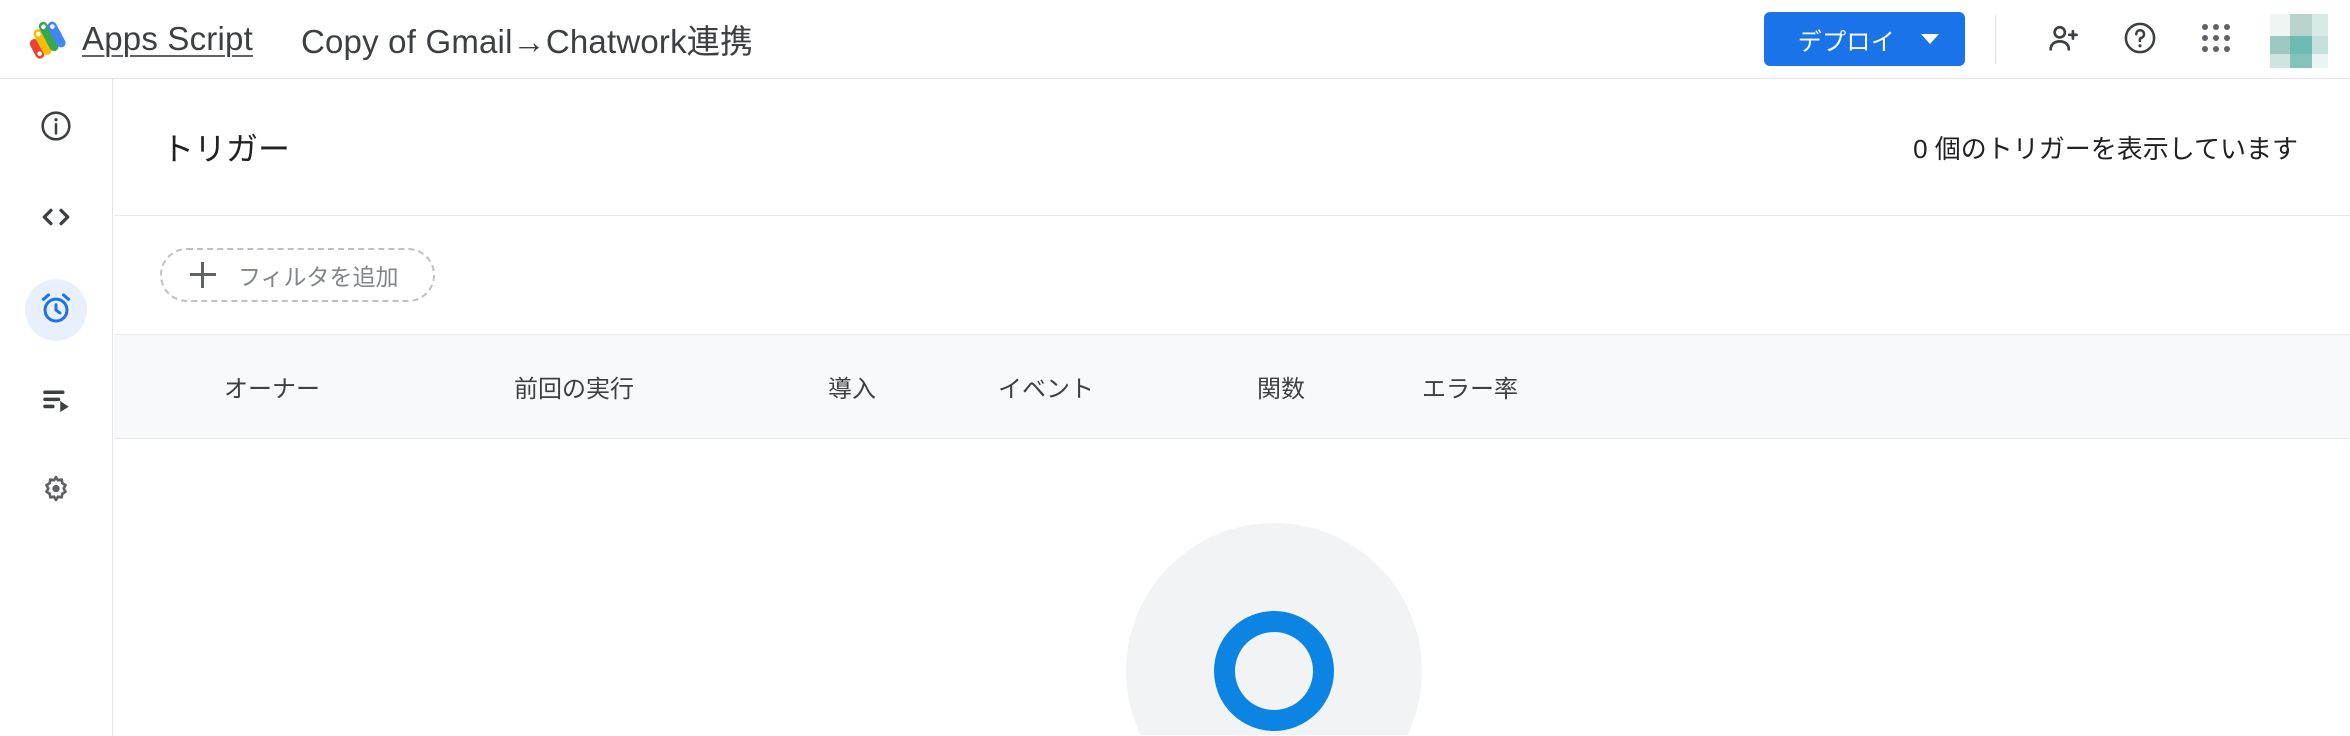 This screenshot has width=2350, height=736. I want to click on account-avatar, so click(2299, 39).